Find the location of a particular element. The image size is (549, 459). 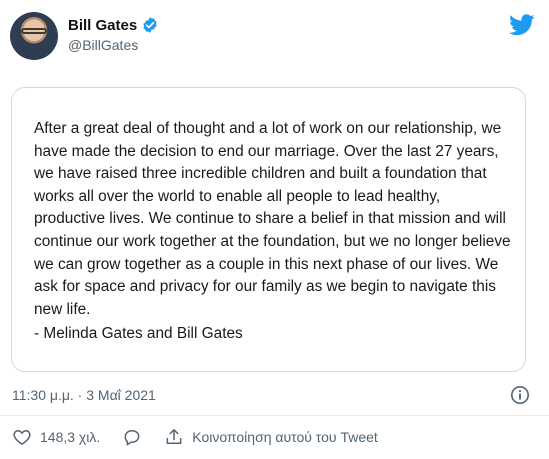

tweet-actions: 148,3 χιλ. Κοινοποίηση αυτού του Tweet is located at coordinates (272, 437).